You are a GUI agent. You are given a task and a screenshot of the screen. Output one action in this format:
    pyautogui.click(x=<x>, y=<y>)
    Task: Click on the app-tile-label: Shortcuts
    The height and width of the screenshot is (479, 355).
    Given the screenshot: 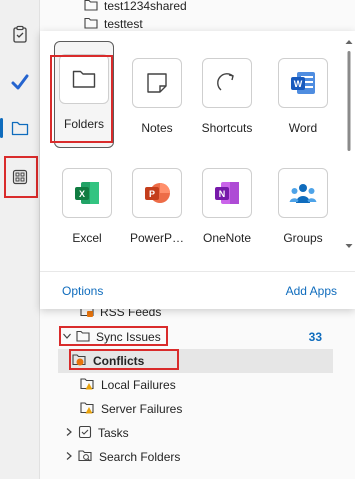 What is the action you would take?
    pyautogui.click(x=227, y=128)
    